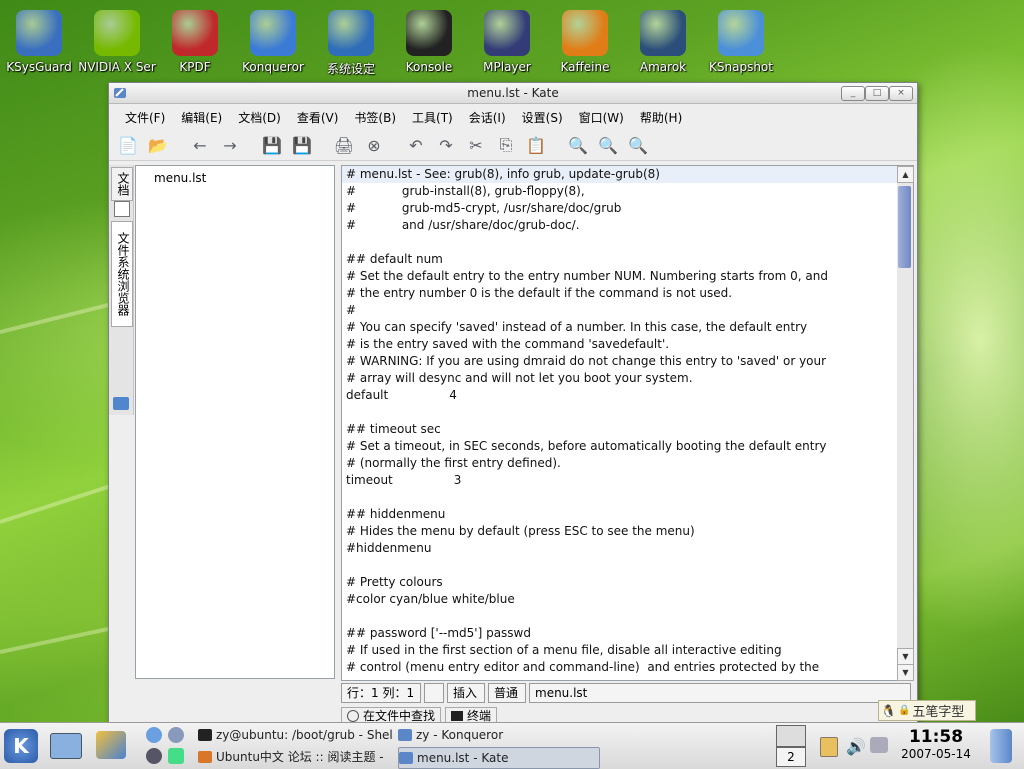  I want to click on close-button: ×, so click(901, 93).